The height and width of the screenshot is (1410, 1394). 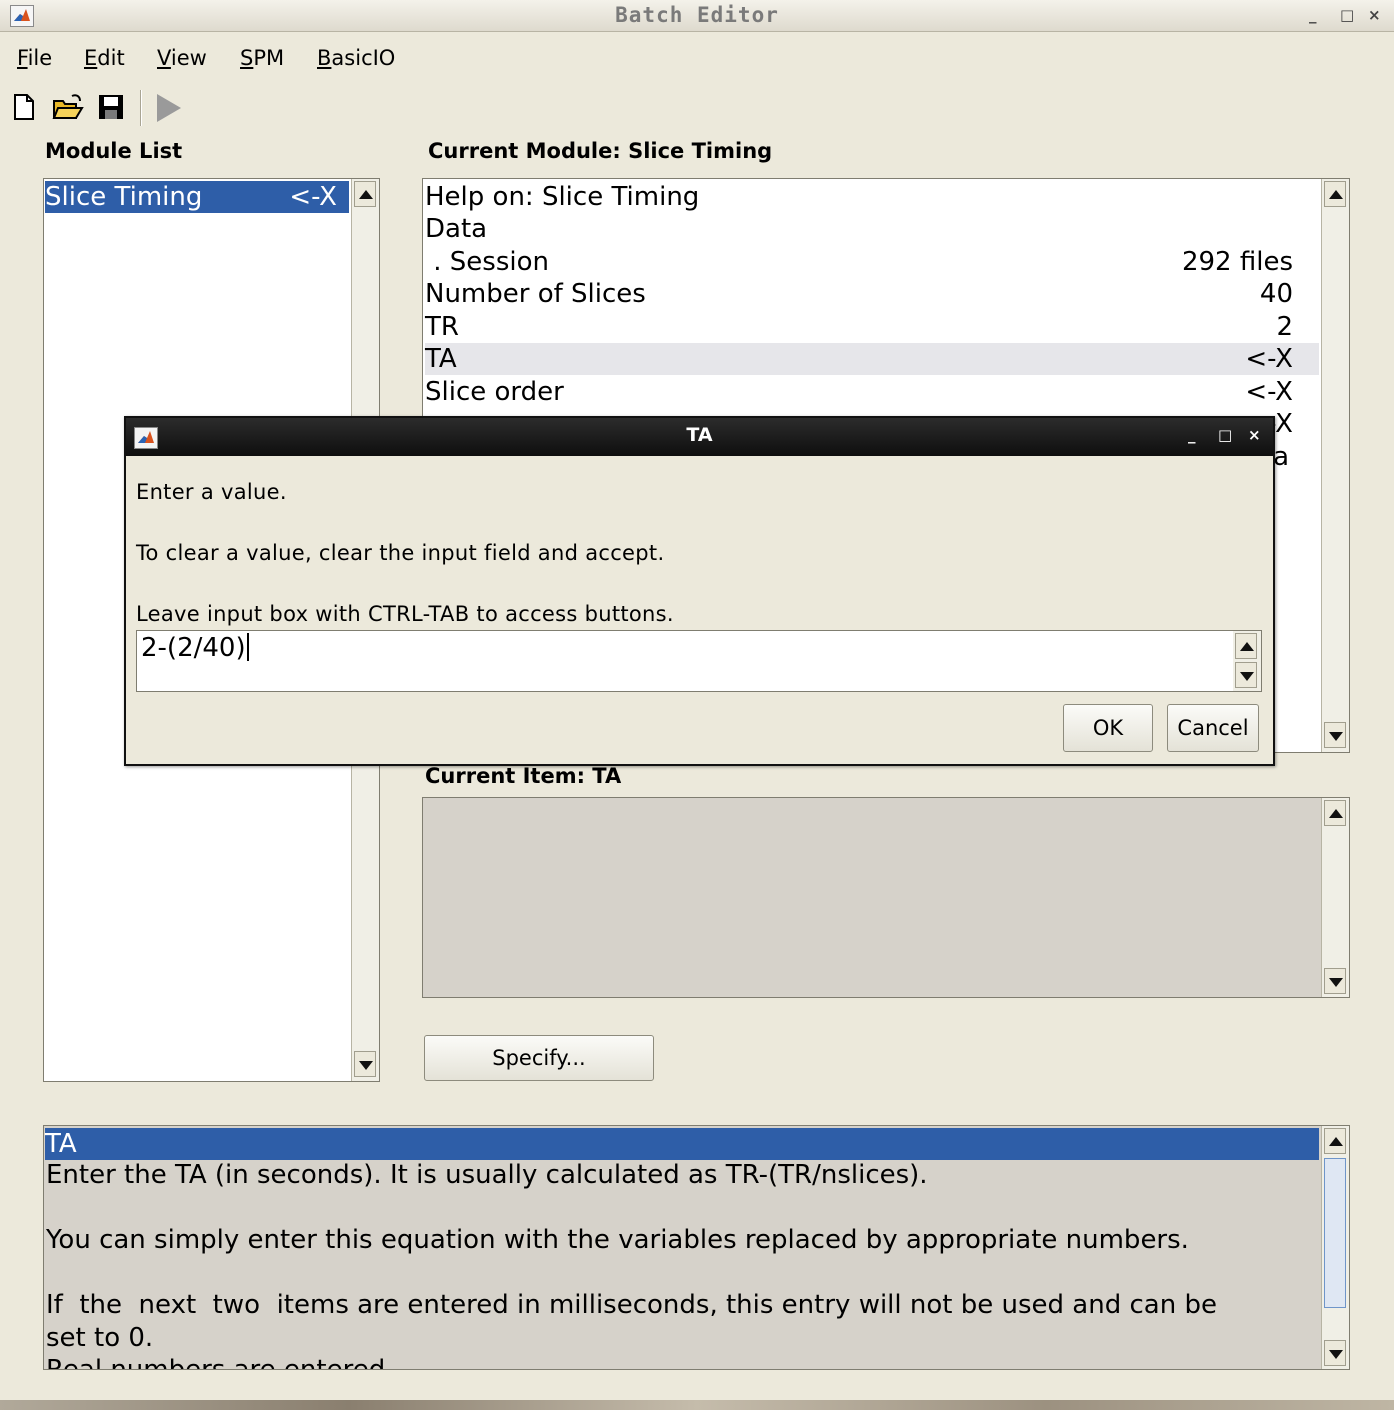 What do you see at coordinates (682, 1144) in the screenshot?
I see `help-title: TA` at bounding box center [682, 1144].